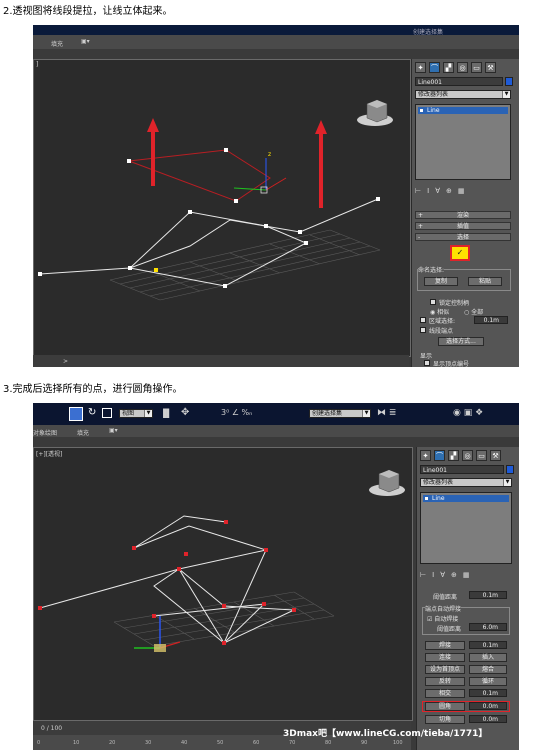 Image resolution: width=534 pixels, height=750 pixels. I want to click on auto-weld-checkbox: ☑ 自动焊接, so click(442, 618).